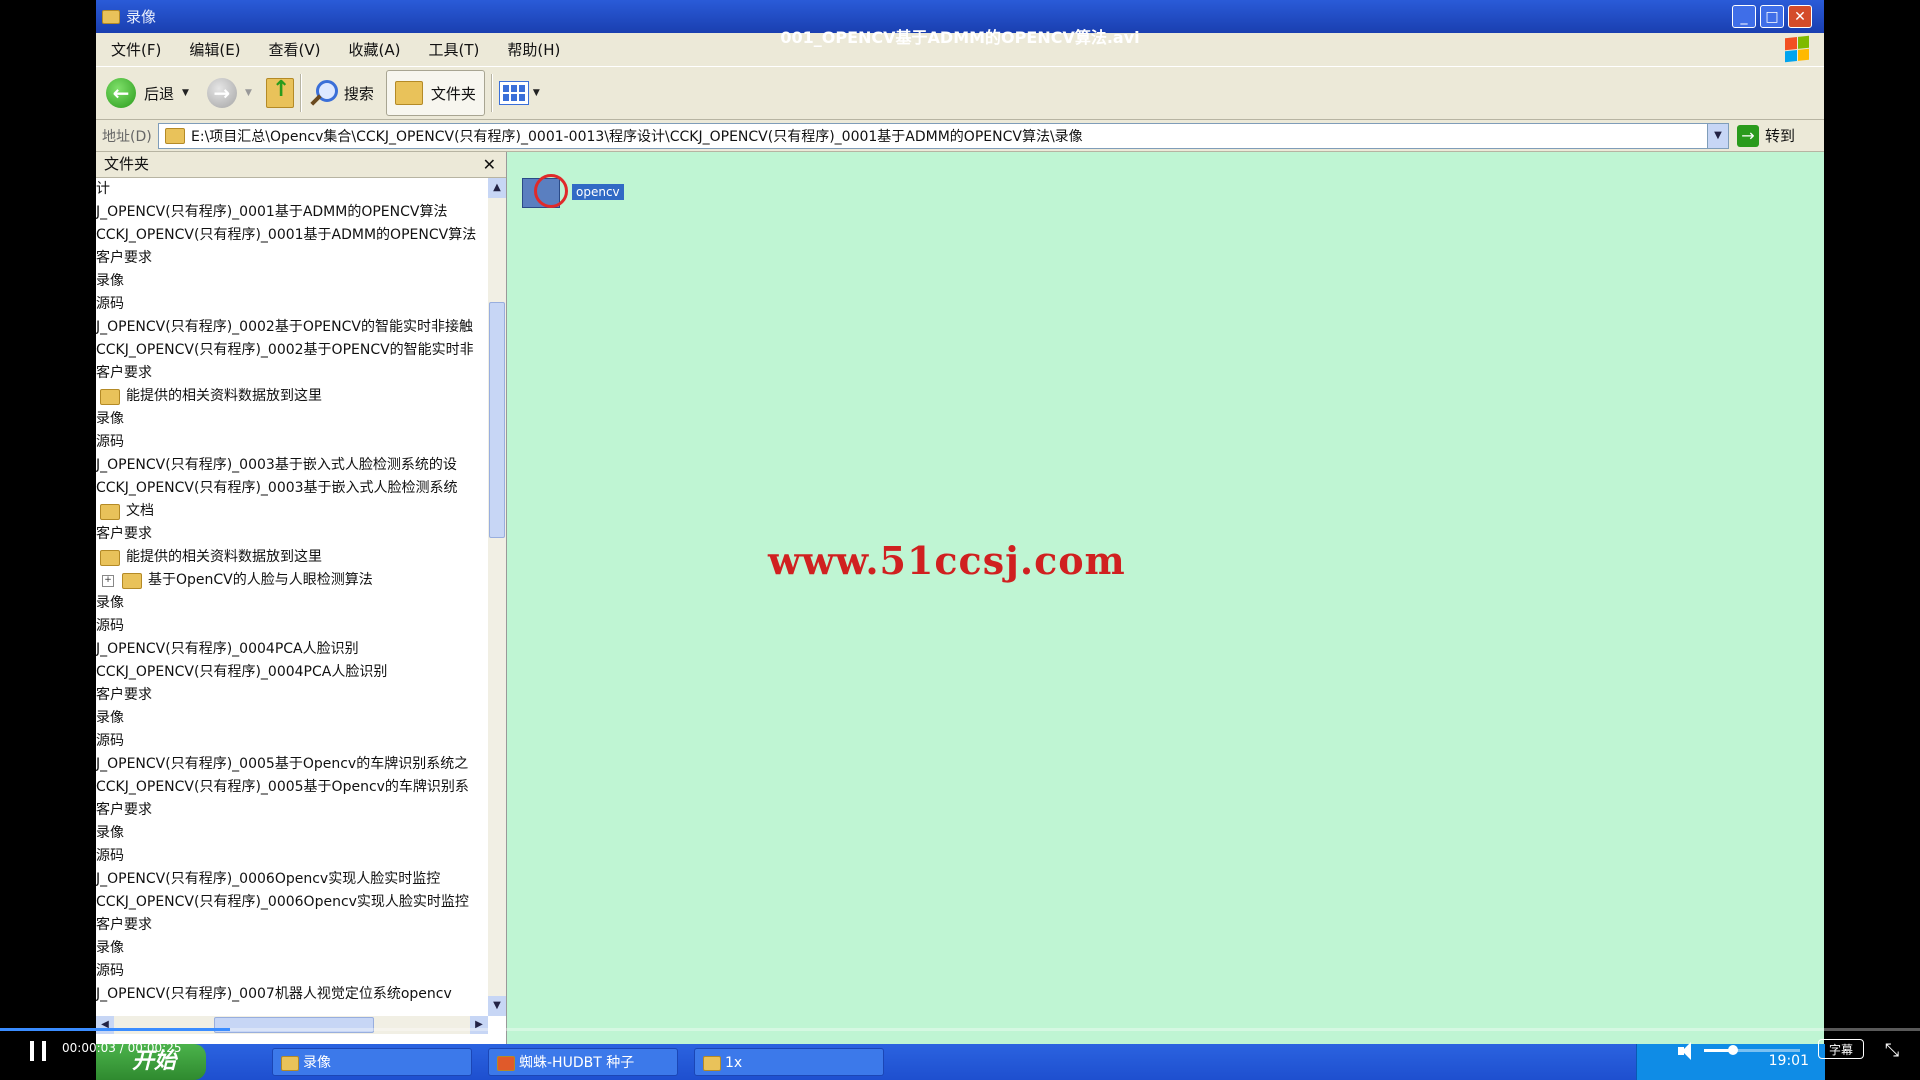 The image size is (1920, 1080). I want to click on views-button: ▼, so click(519, 93).